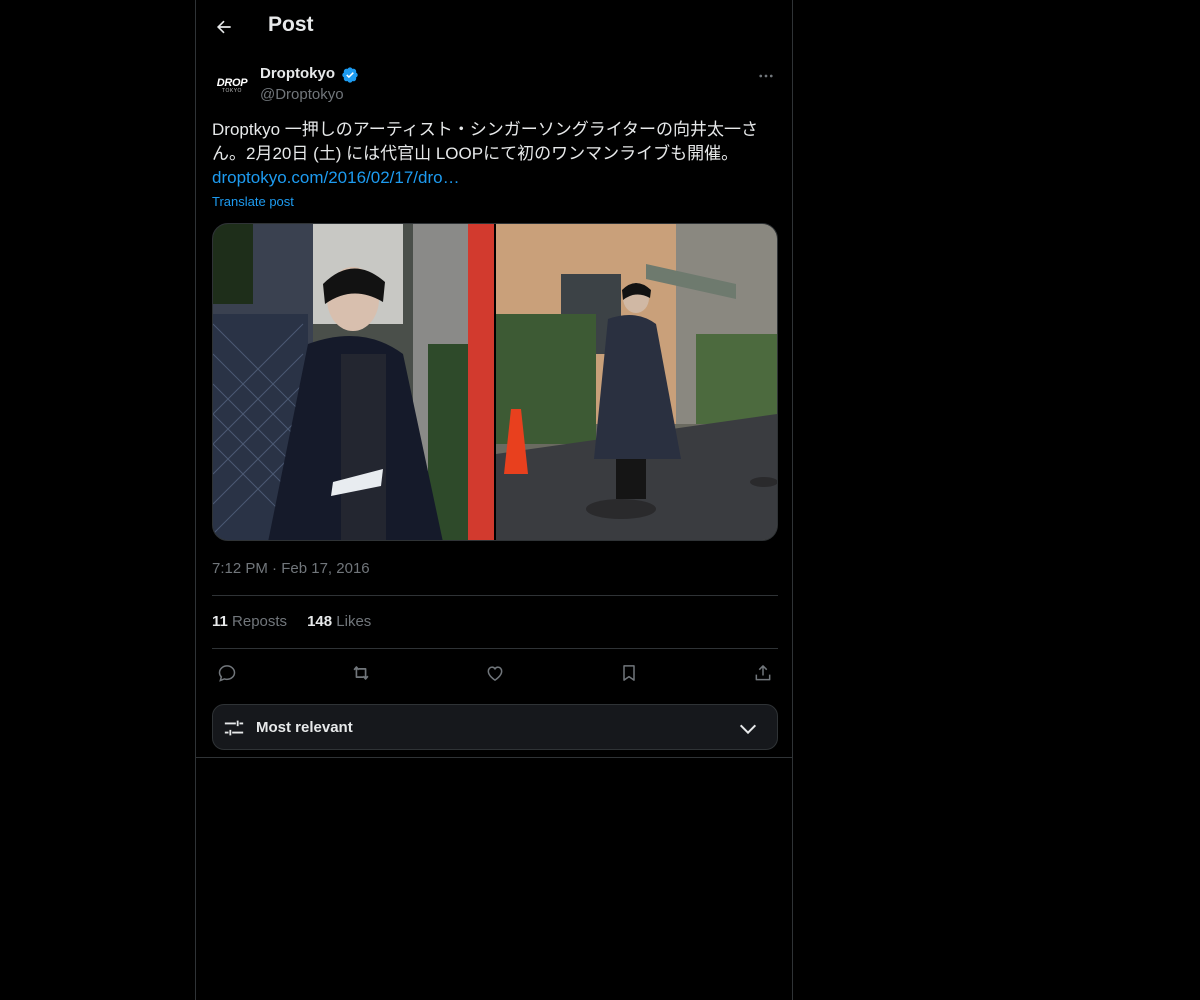  I want to click on repost-icon, so click(361, 673).